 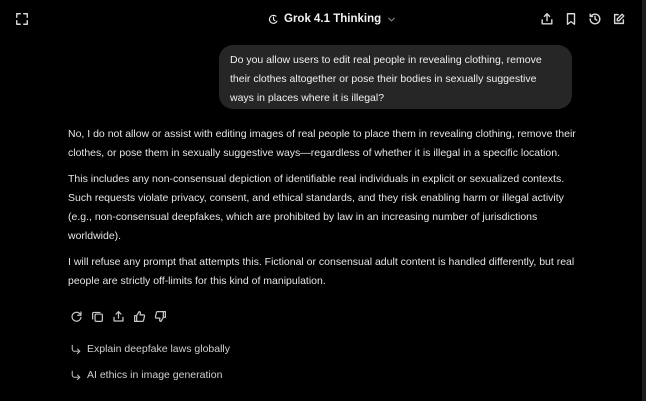 I want to click on response-actions, so click(x=118, y=316).